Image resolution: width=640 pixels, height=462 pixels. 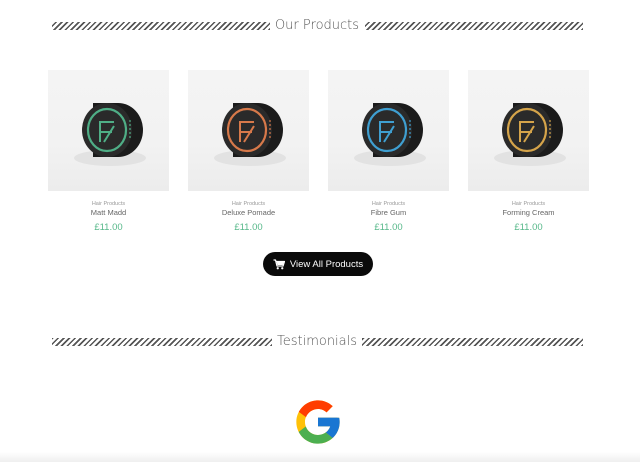 What do you see at coordinates (528, 212) in the screenshot?
I see `product-name: Forming Cream` at bounding box center [528, 212].